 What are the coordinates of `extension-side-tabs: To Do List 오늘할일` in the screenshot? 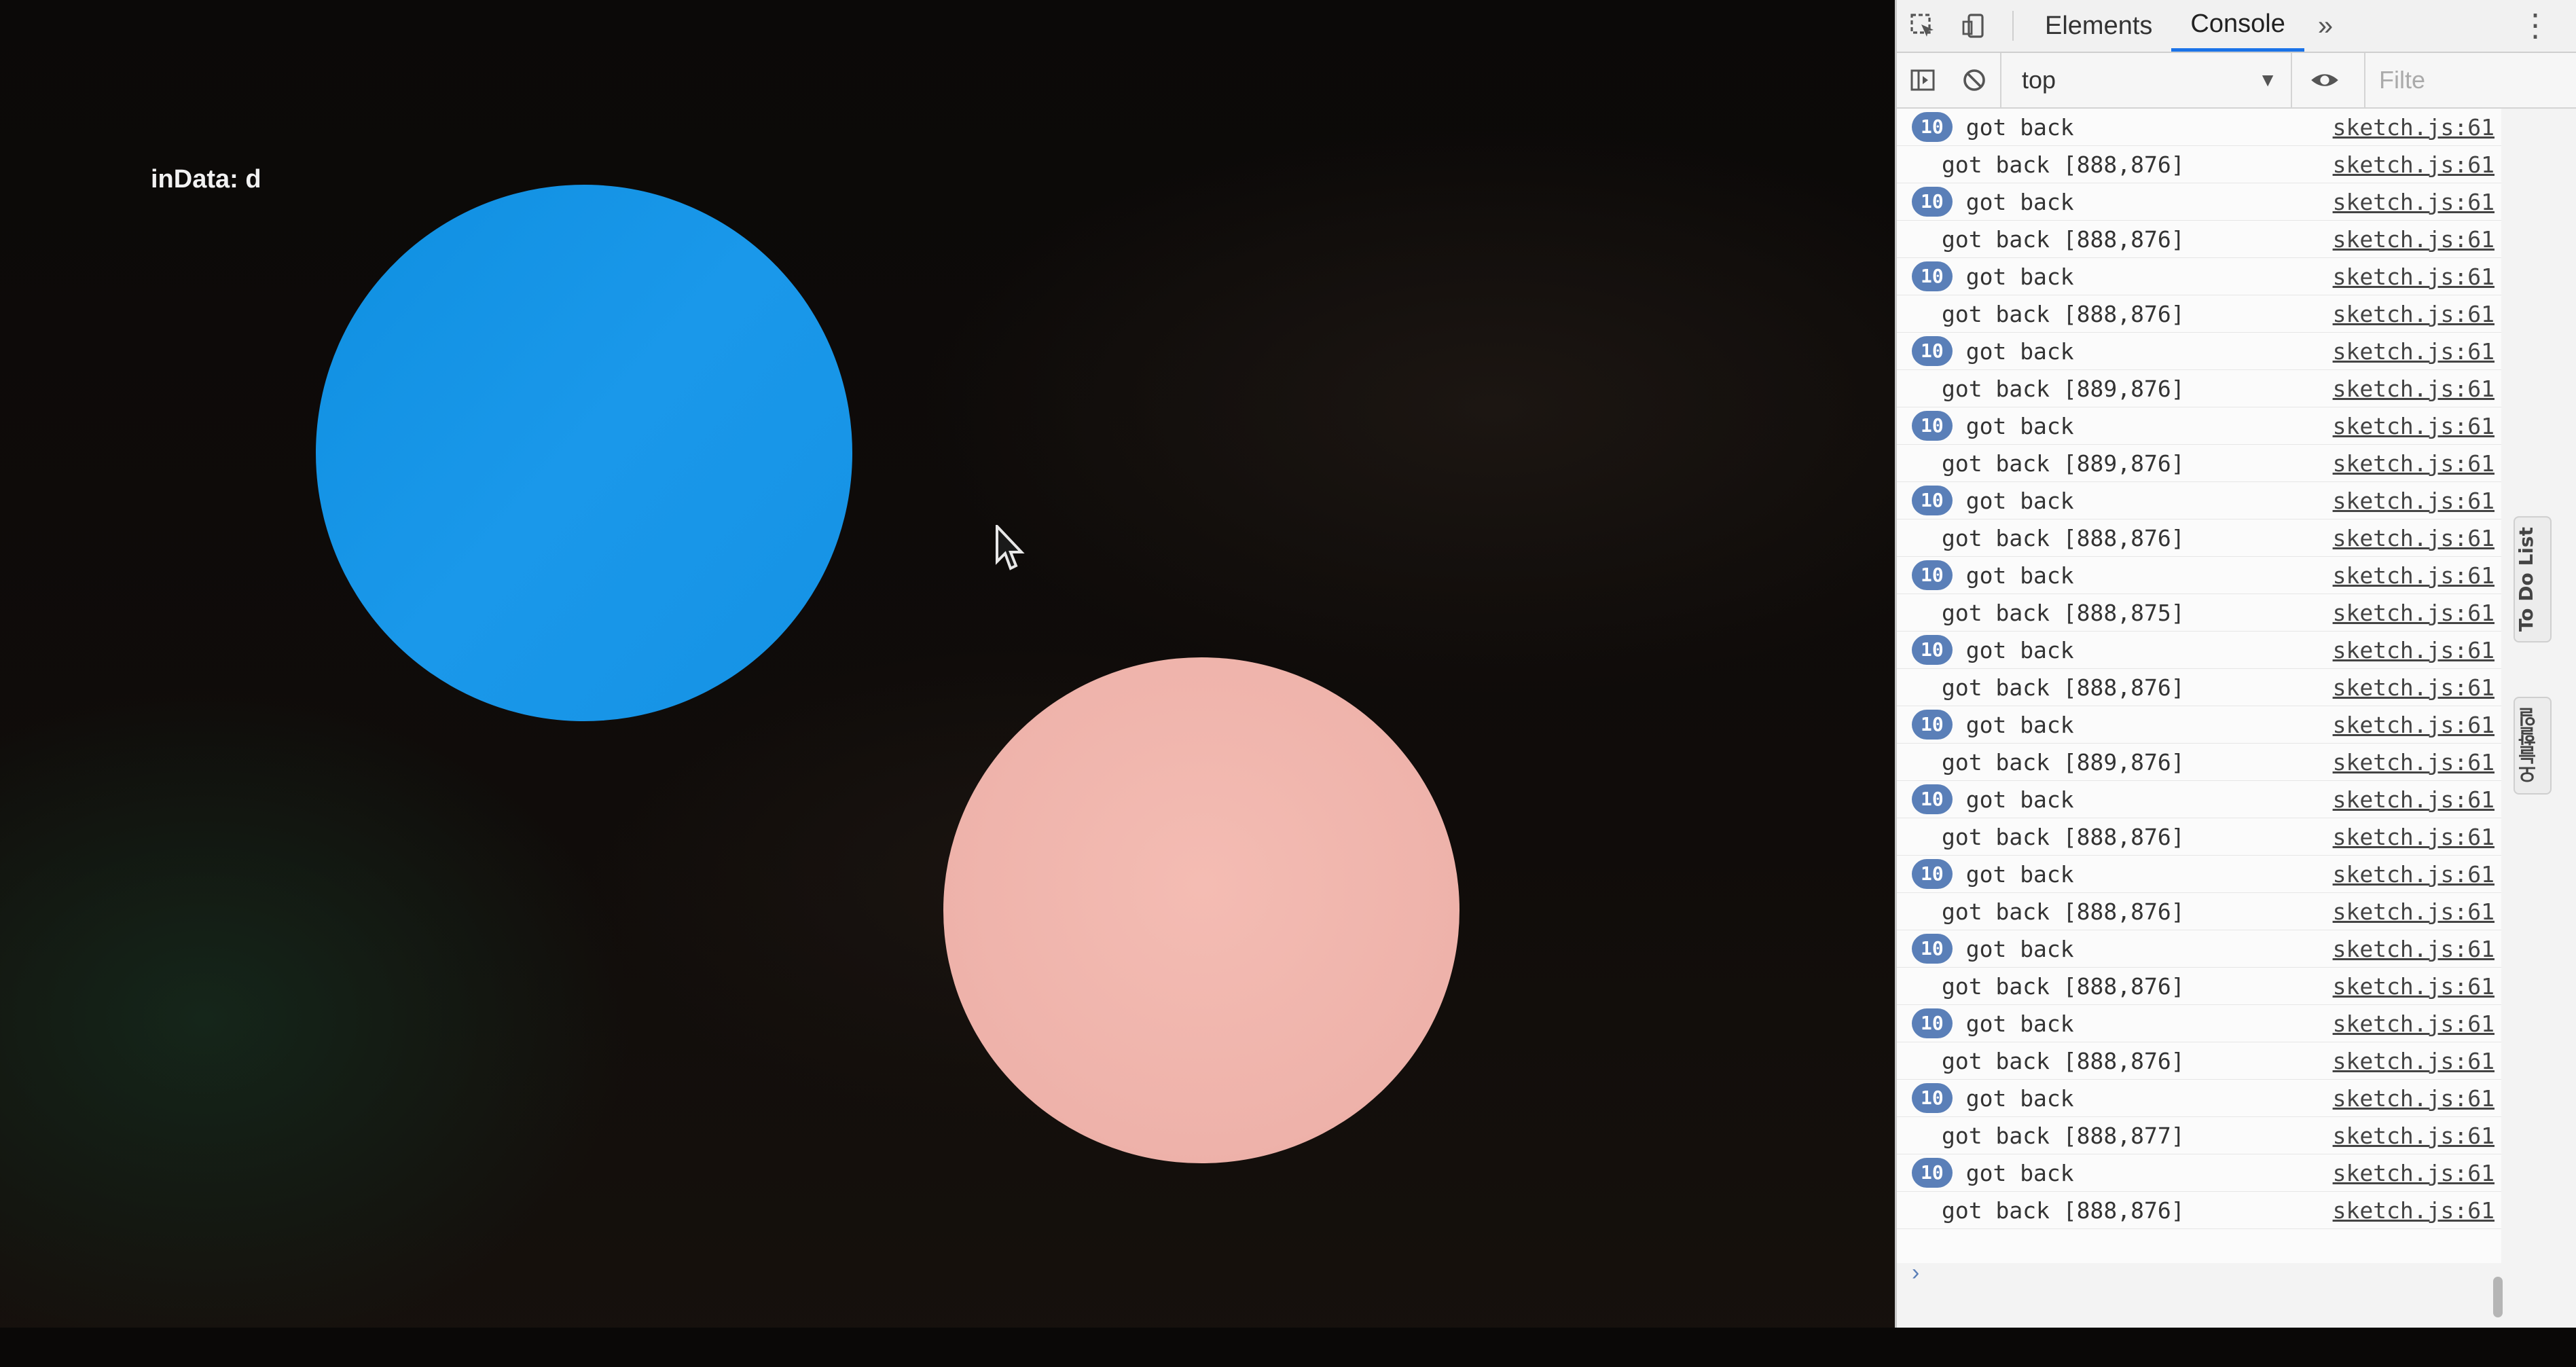 It's located at (2534, 682).